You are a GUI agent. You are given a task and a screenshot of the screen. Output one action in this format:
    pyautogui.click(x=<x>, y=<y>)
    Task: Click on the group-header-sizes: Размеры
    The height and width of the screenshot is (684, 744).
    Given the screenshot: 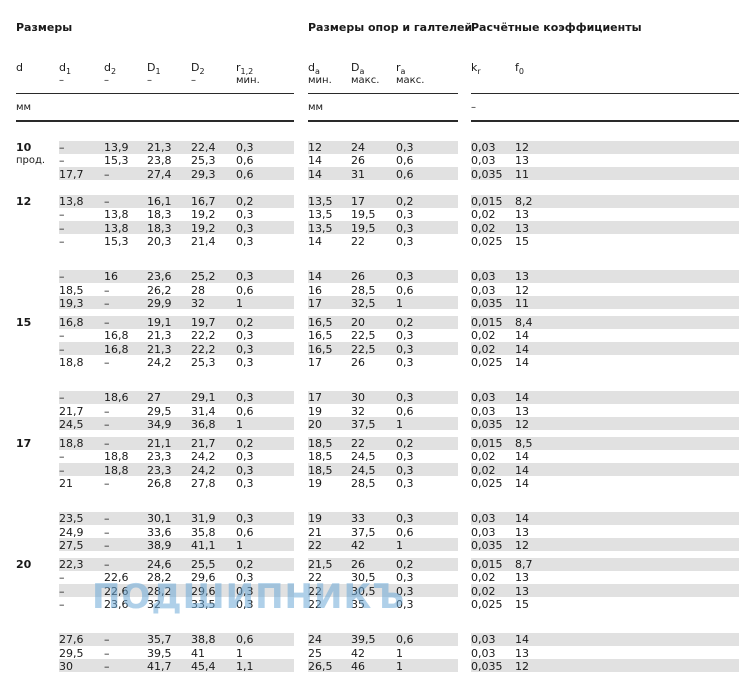 What is the action you would take?
    pyautogui.click(x=44, y=27)
    